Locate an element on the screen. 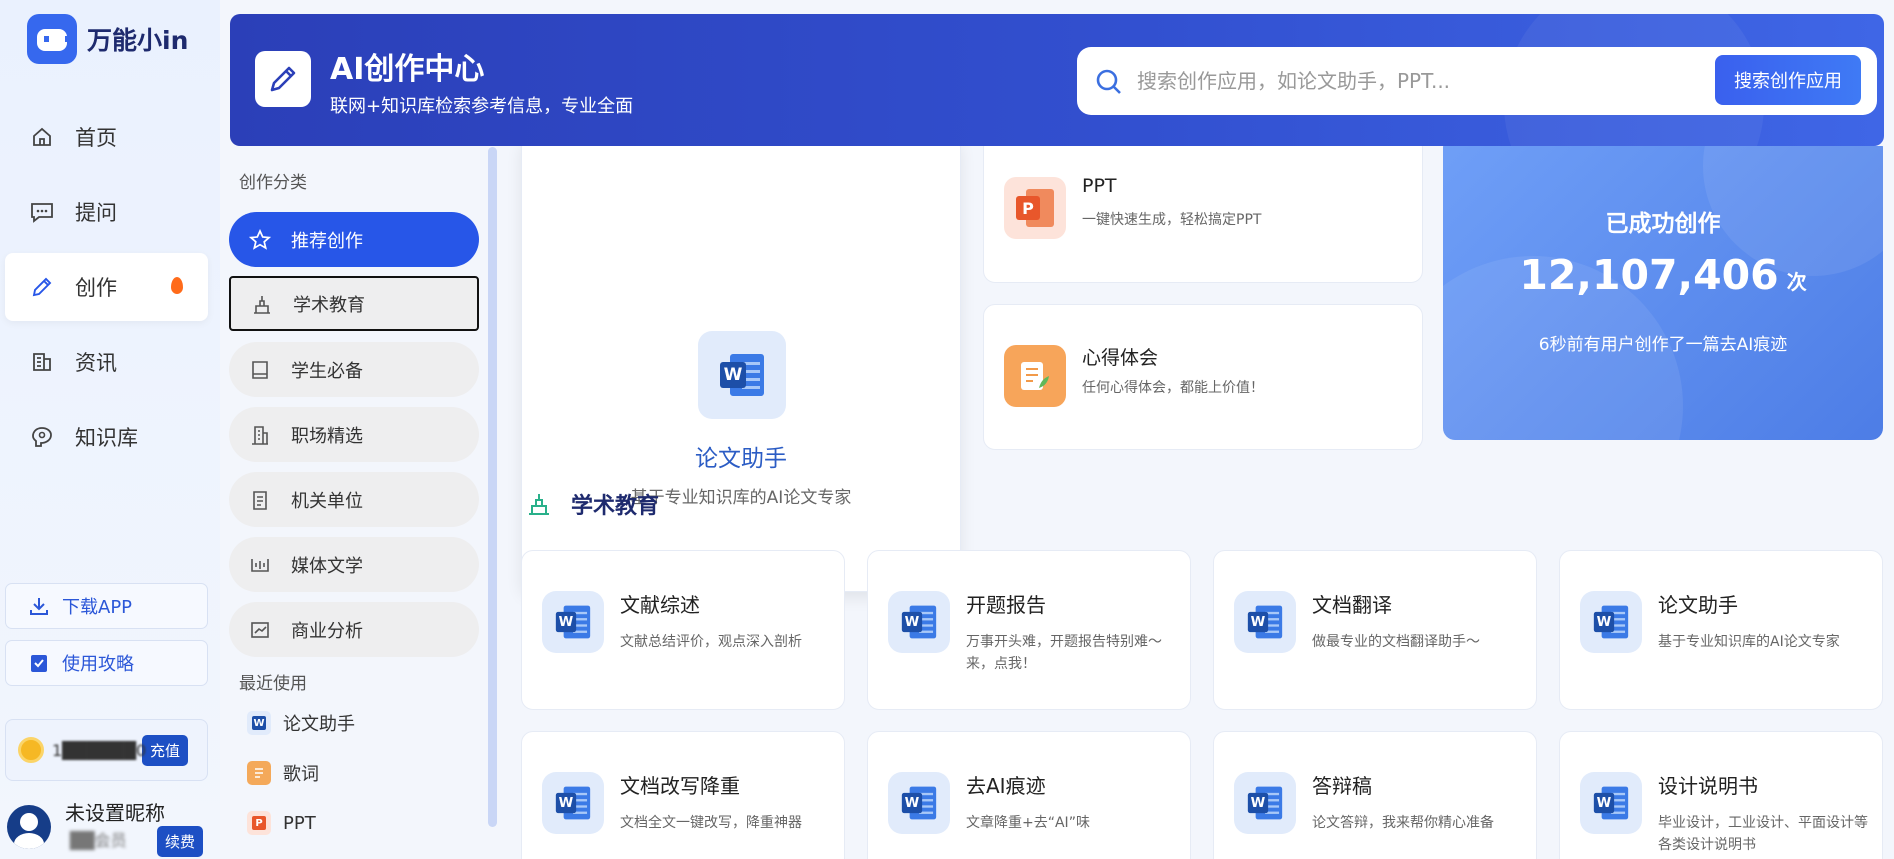  coin-icon is located at coordinates (31, 750).